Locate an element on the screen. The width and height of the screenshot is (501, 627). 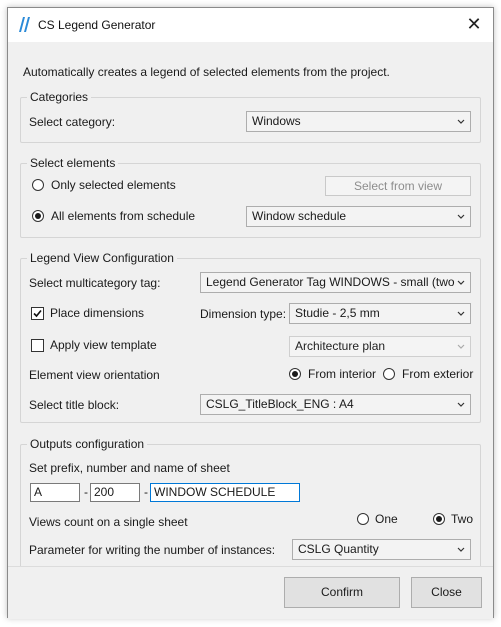
number-input: 200 is located at coordinates (115, 492).